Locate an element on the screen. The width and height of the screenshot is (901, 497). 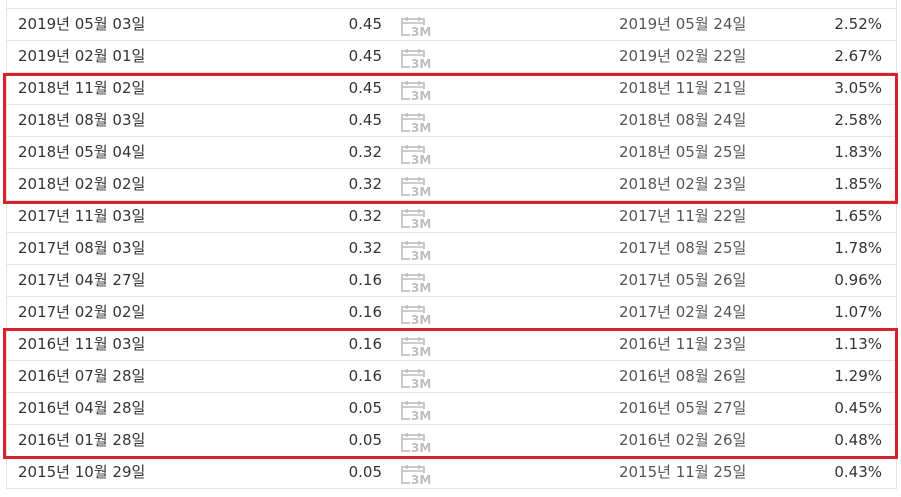
dividend-yield: 1.13% is located at coordinates (858, 344).